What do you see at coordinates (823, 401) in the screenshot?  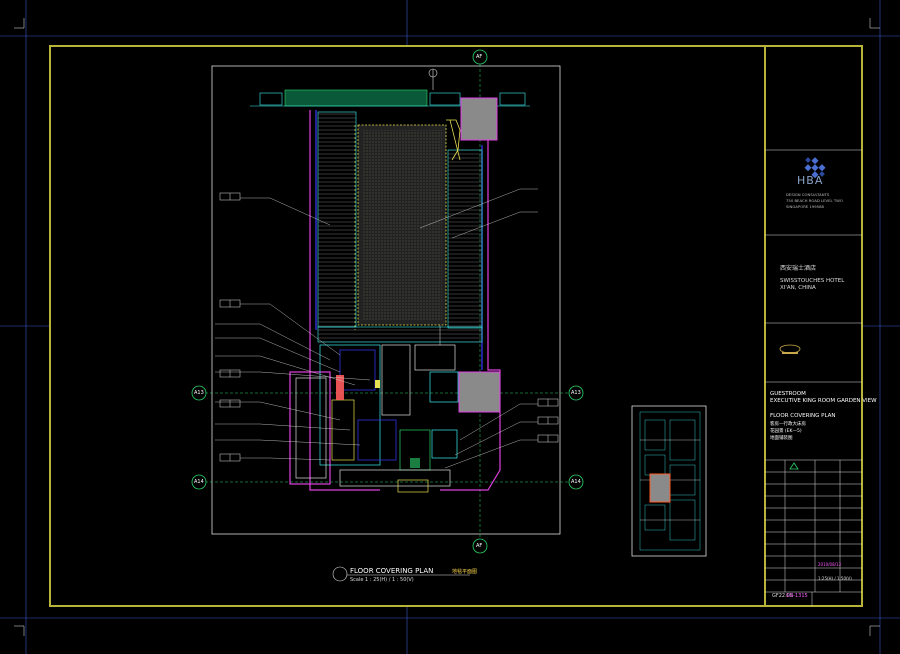 I see `room-name: EXECUTIVE KING ROOM GARDEN VIEW` at bounding box center [823, 401].